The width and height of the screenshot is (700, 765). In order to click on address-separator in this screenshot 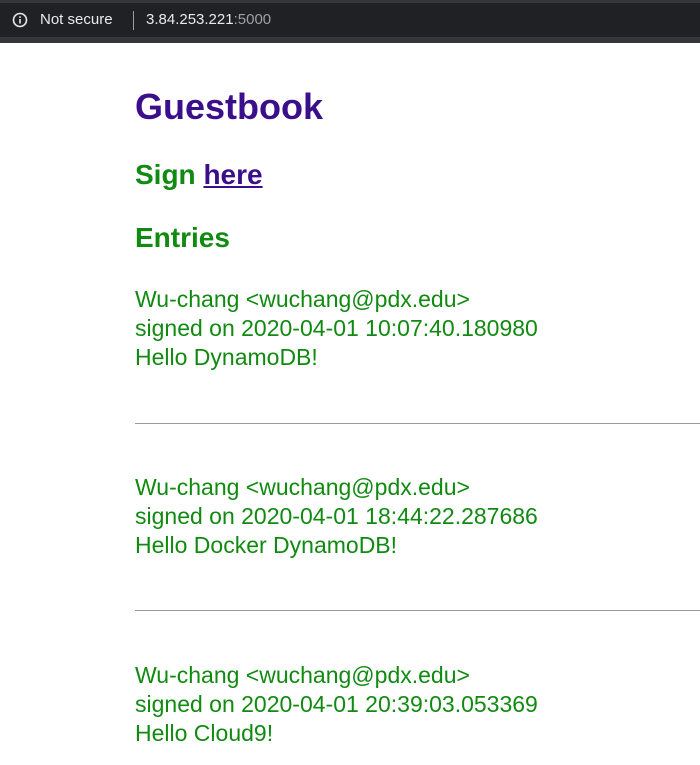, I will do `click(133, 20)`.